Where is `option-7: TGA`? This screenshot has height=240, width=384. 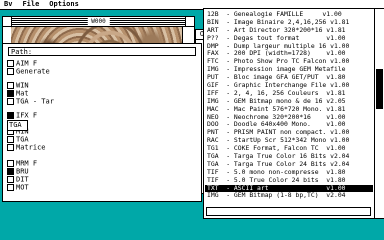 option-7: TGA is located at coordinates (18, 140).